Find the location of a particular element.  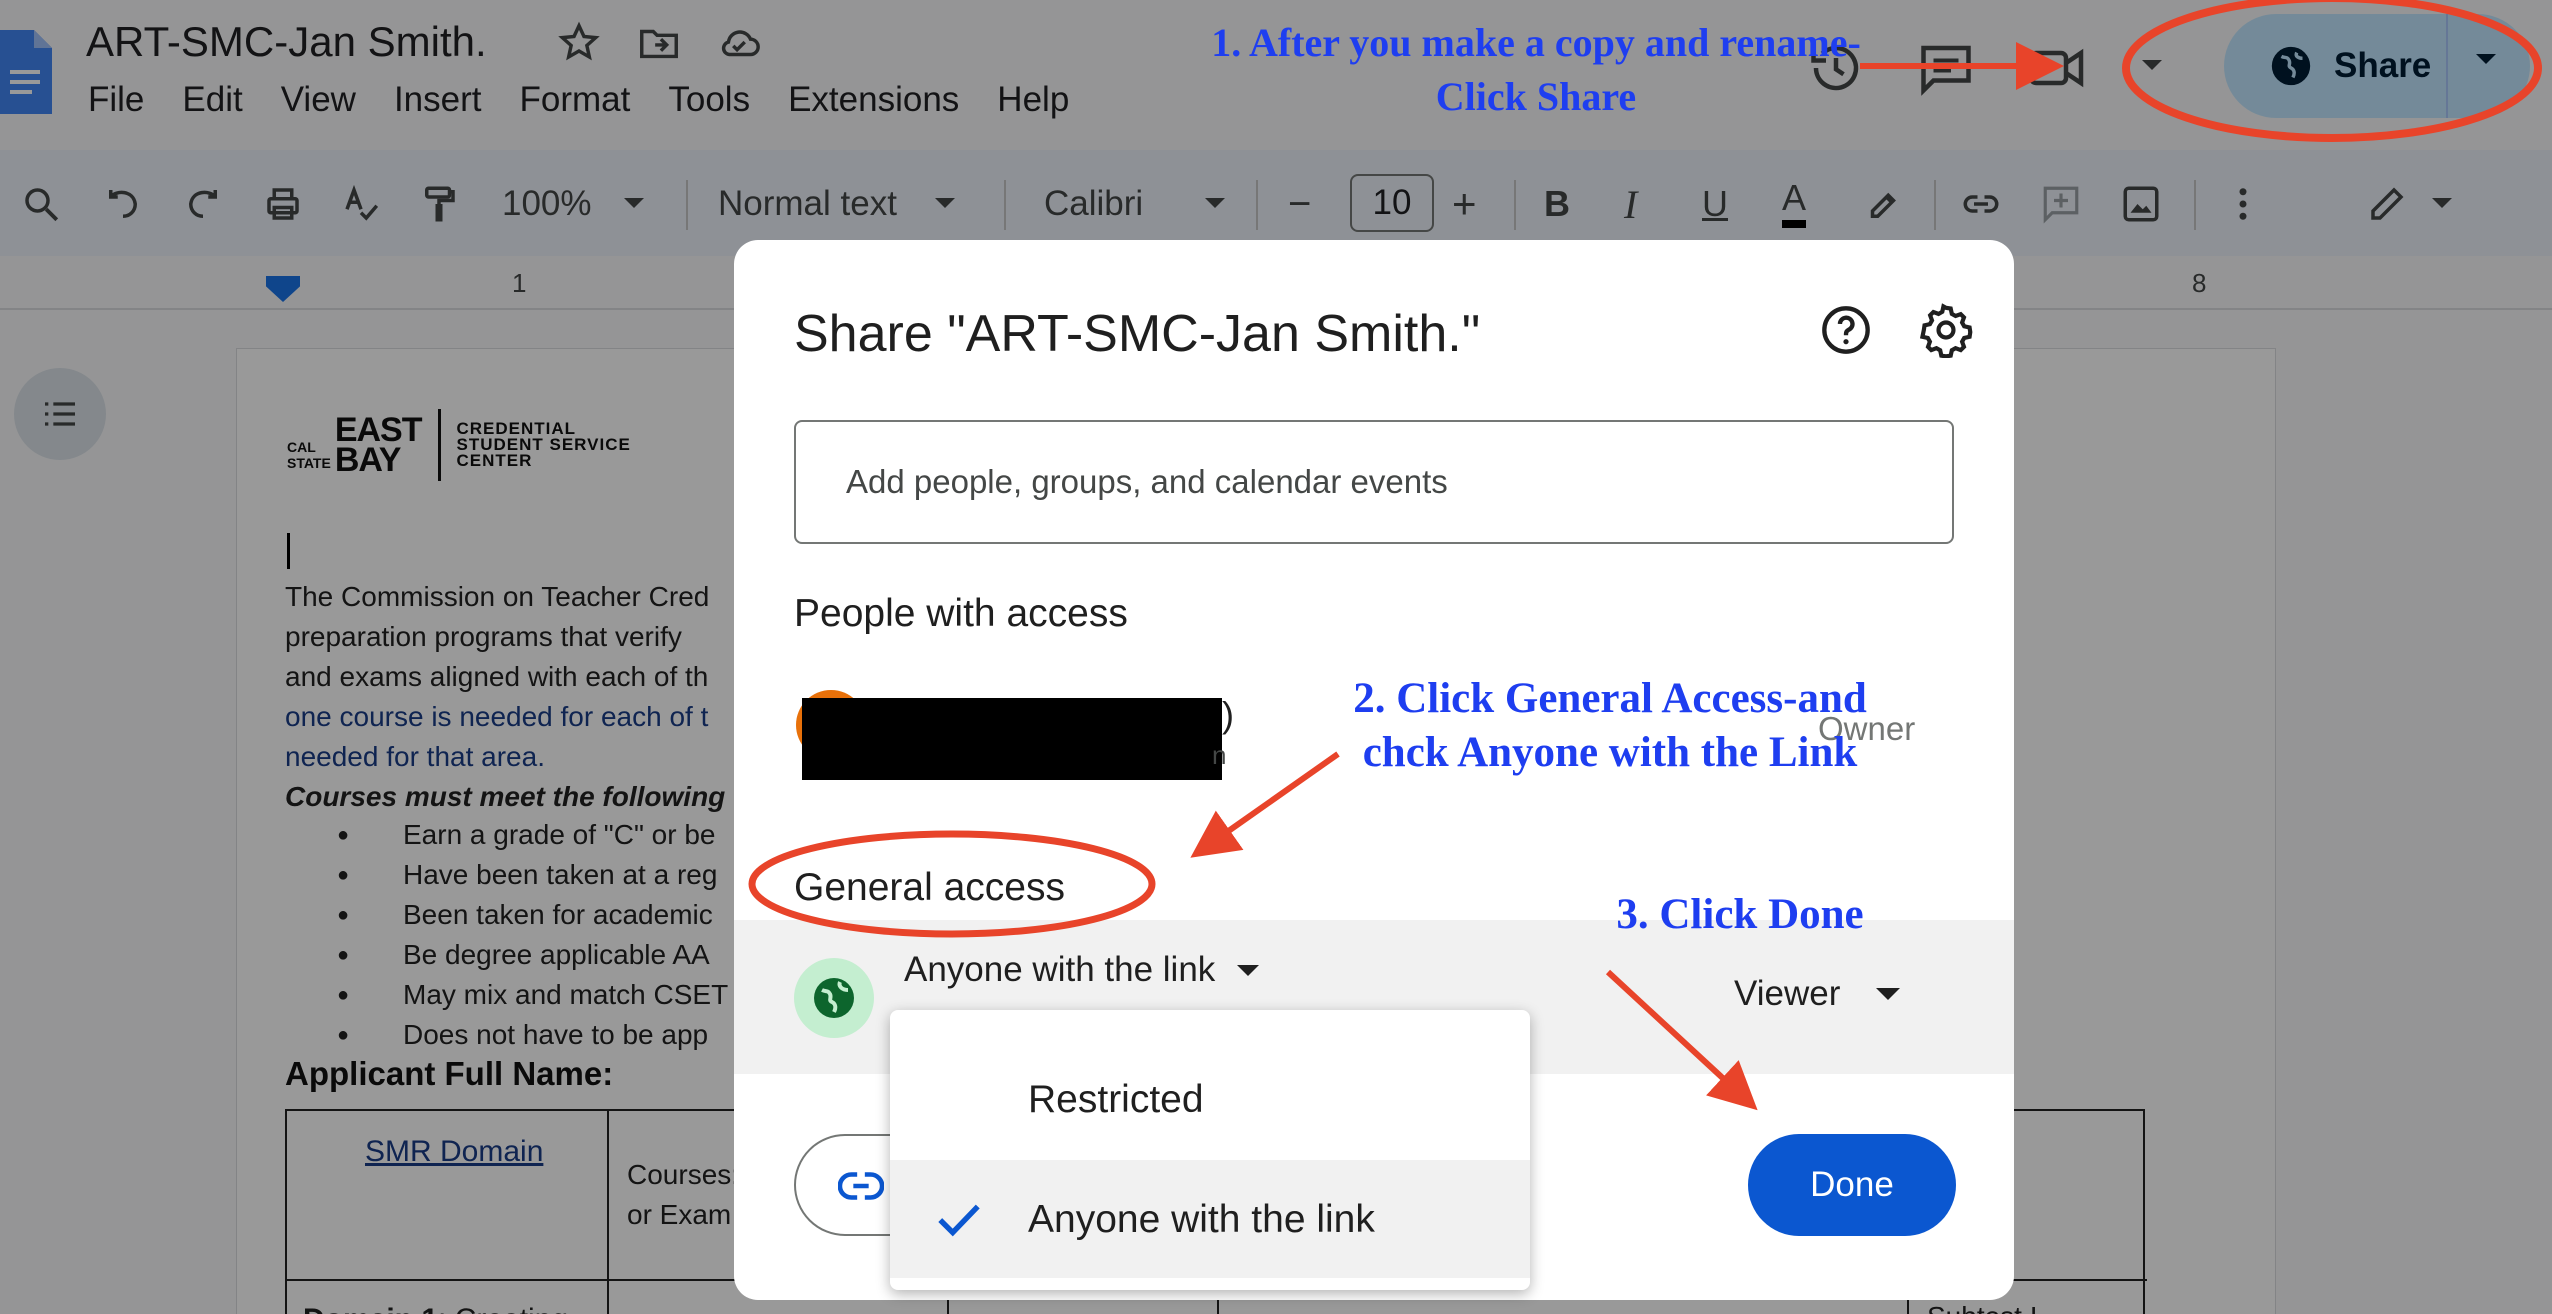

globe-badge is located at coordinates (834, 998).